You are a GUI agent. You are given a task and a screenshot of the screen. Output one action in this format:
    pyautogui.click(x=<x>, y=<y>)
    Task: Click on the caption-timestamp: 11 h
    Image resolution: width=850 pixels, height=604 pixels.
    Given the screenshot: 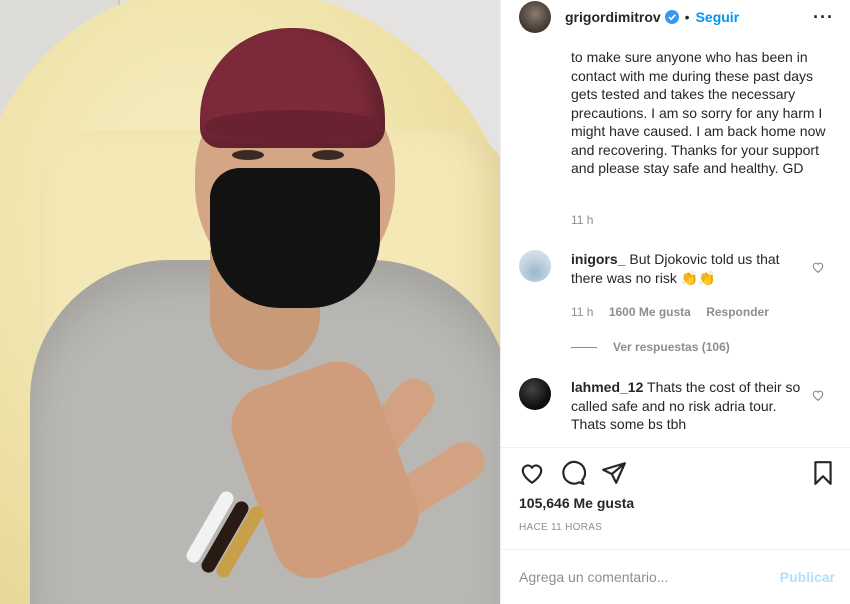 What is the action you would take?
    pyautogui.click(x=582, y=220)
    